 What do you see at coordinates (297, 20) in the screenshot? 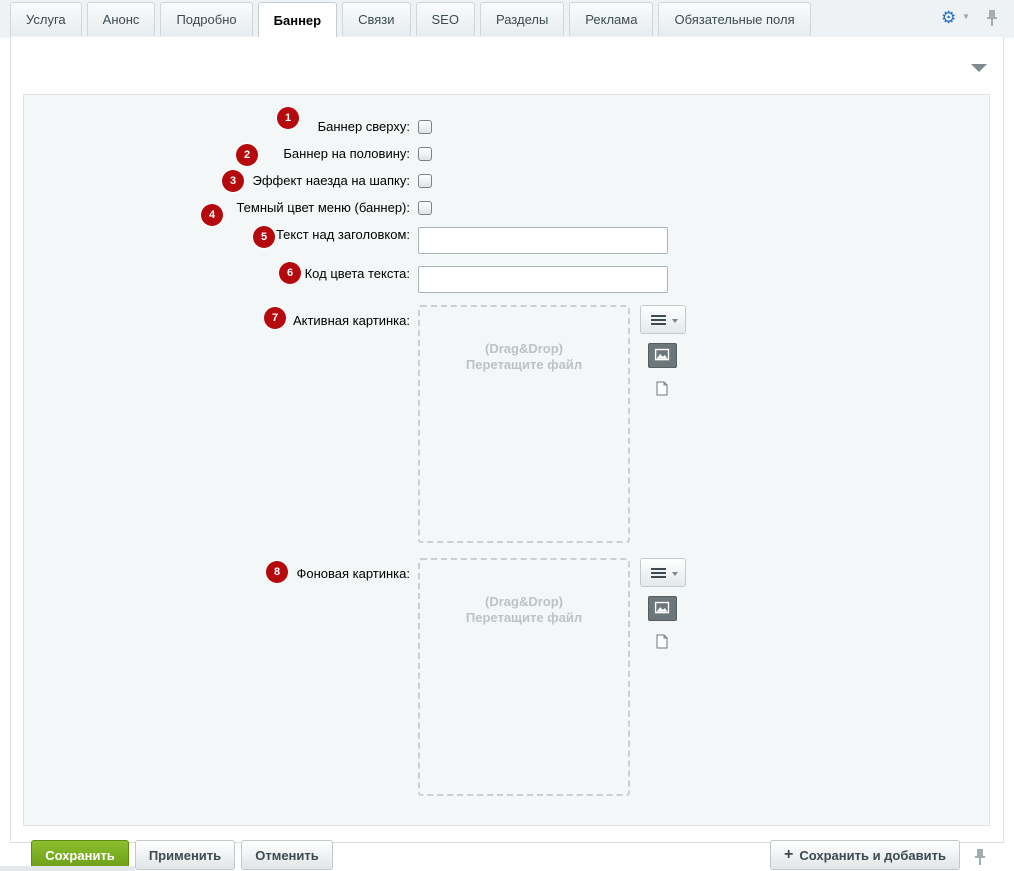
I see `tab-banner: Баннер` at bounding box center [297, 20].